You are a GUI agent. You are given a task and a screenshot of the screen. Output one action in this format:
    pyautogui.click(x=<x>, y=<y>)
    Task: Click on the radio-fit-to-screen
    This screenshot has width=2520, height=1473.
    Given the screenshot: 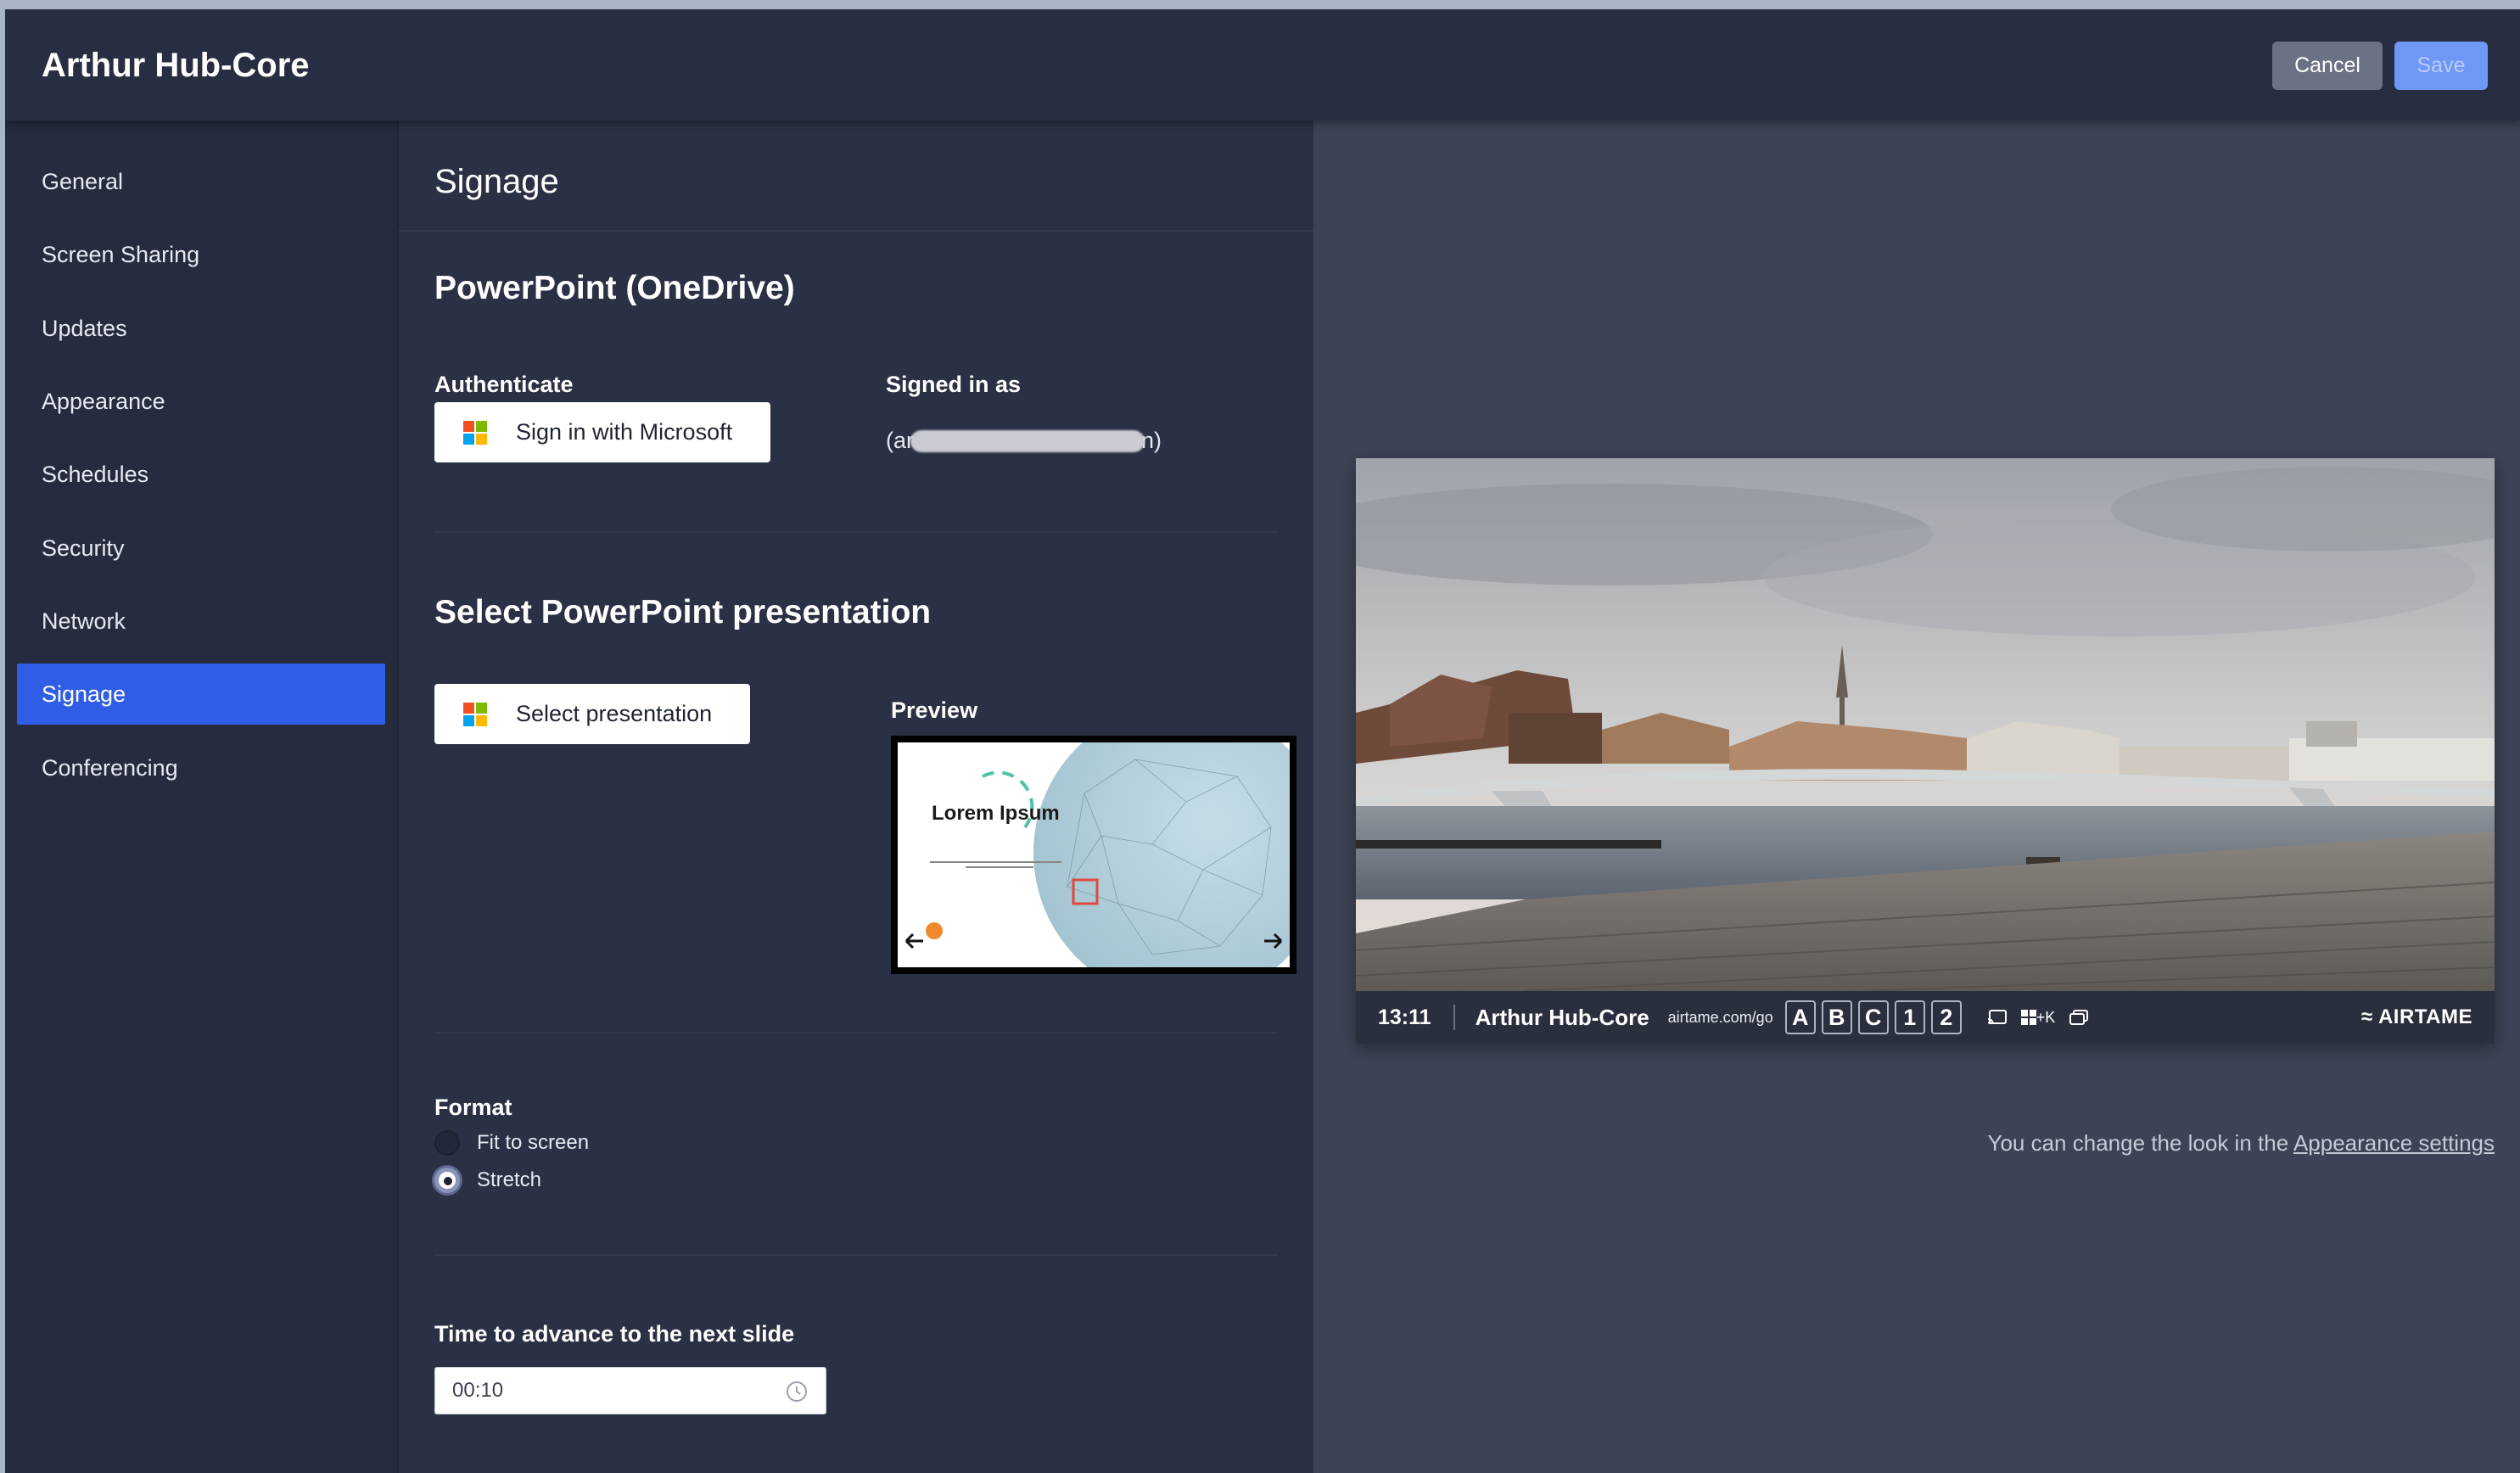 What is the action you would take?
    pyautogui.click(x=447, y=1143)
    